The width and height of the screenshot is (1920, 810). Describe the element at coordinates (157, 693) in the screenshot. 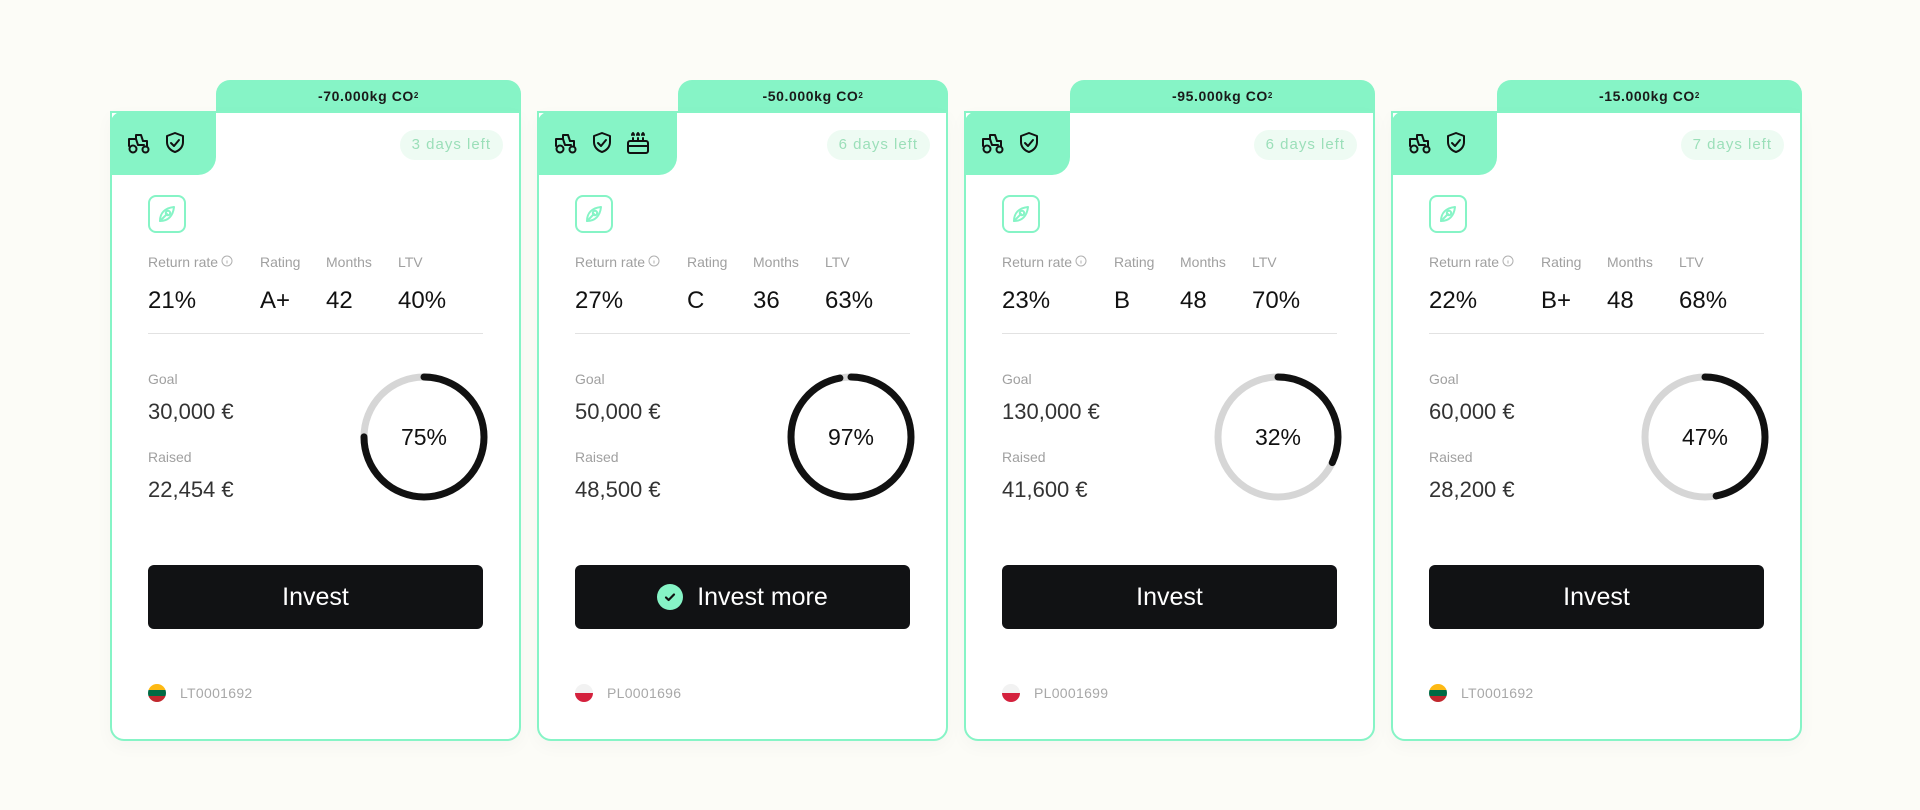

I see `country-flag-icon` at that location.